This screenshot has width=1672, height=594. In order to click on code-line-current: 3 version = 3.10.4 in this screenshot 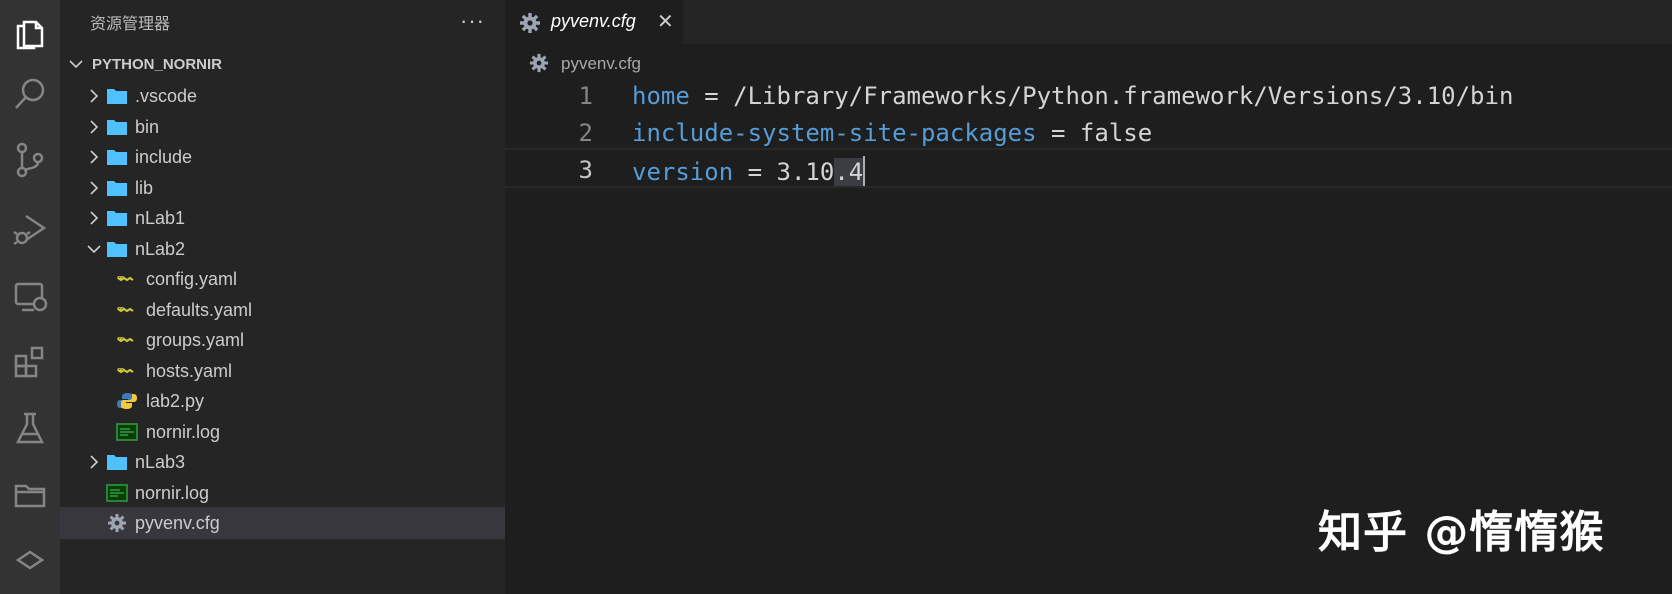, I will do `click(1088, 168)`.